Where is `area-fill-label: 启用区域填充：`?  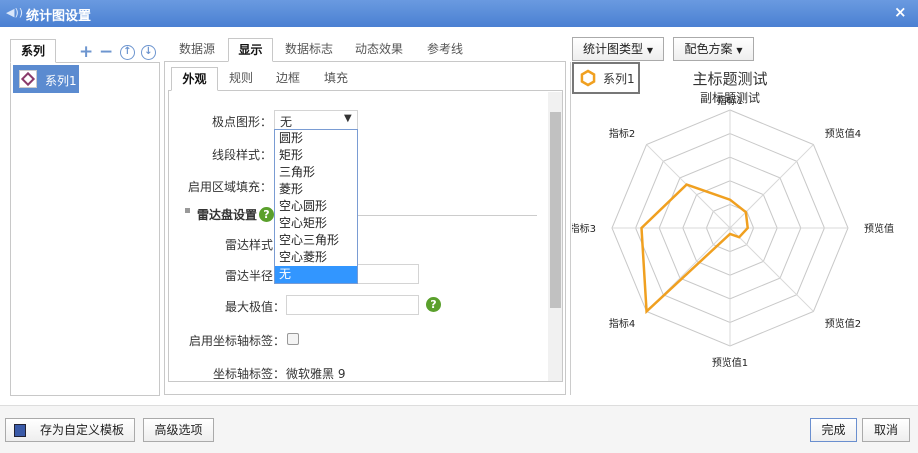
area-fill-label: 启用区域填充： is located at coordinates (229, 187).